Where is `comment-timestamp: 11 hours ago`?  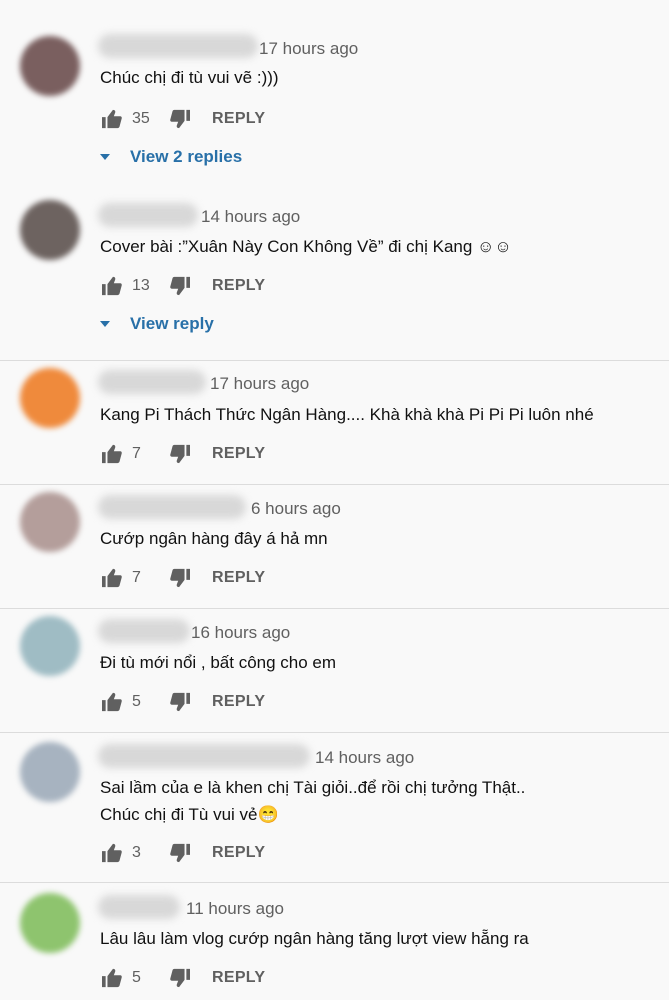 comment-timestamp: 11 hours ago is located at coordinates (235, 909).